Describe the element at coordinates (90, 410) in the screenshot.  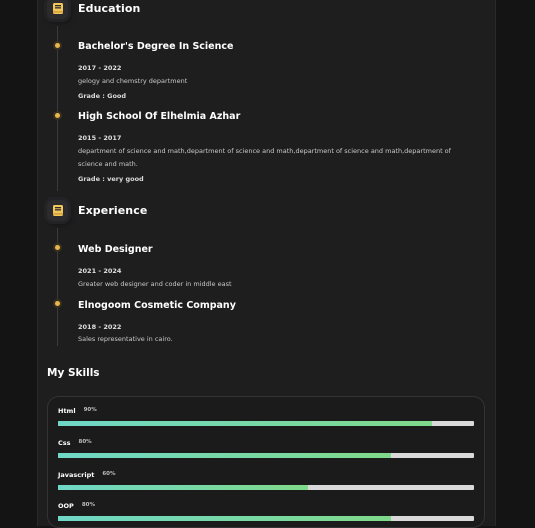
I see `skill-percent: 90%` at that location.